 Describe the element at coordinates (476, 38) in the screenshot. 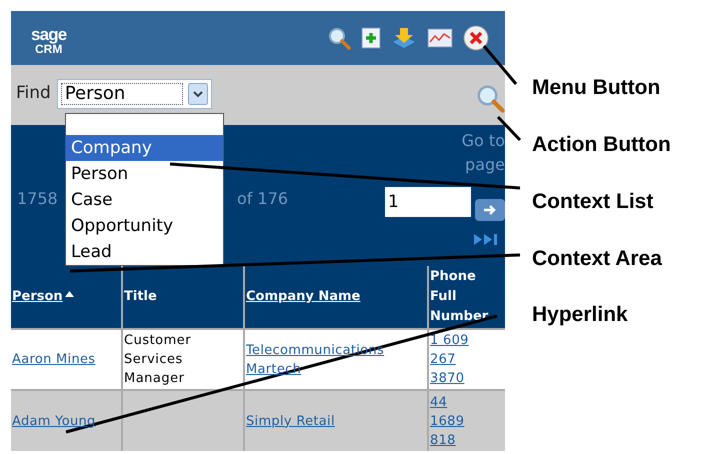

I see `close-icon` at that location.